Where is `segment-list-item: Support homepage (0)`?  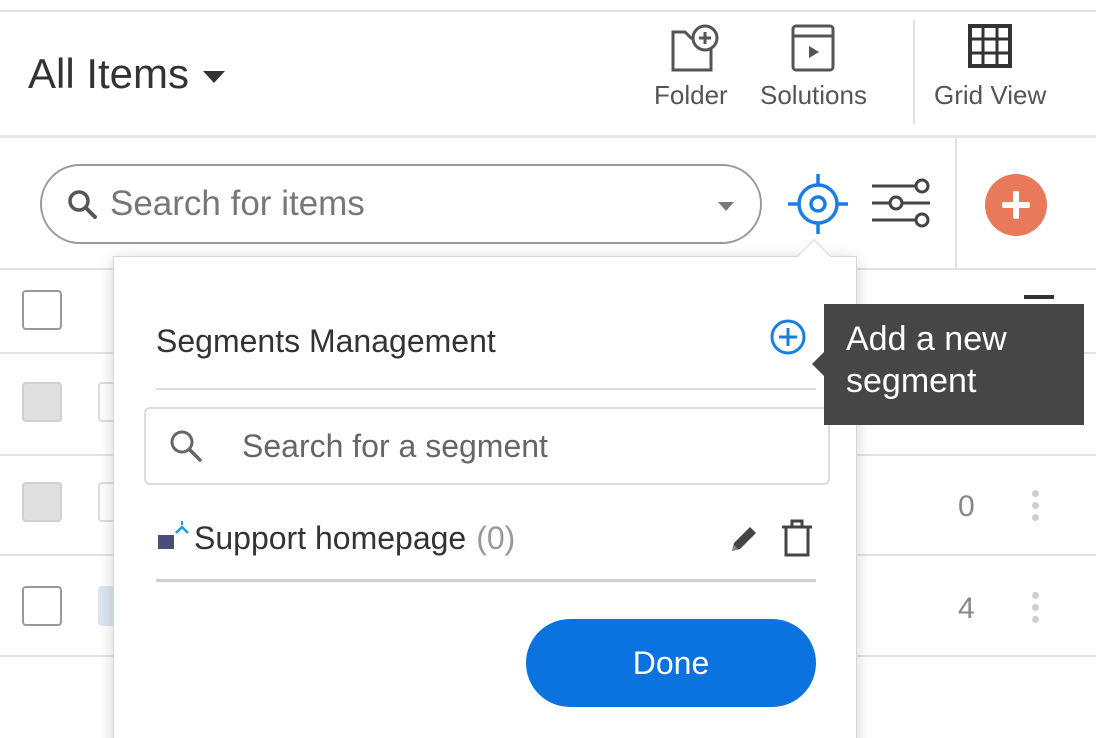 segment-list-item: Support homepage (0) is located at coordinates (335, 538).